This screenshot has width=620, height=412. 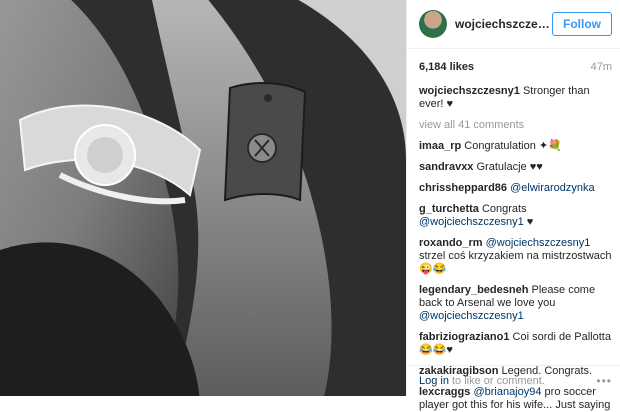 I want to click on post-footer: Log in to like or comment. •••, so click(x=513, y=380).